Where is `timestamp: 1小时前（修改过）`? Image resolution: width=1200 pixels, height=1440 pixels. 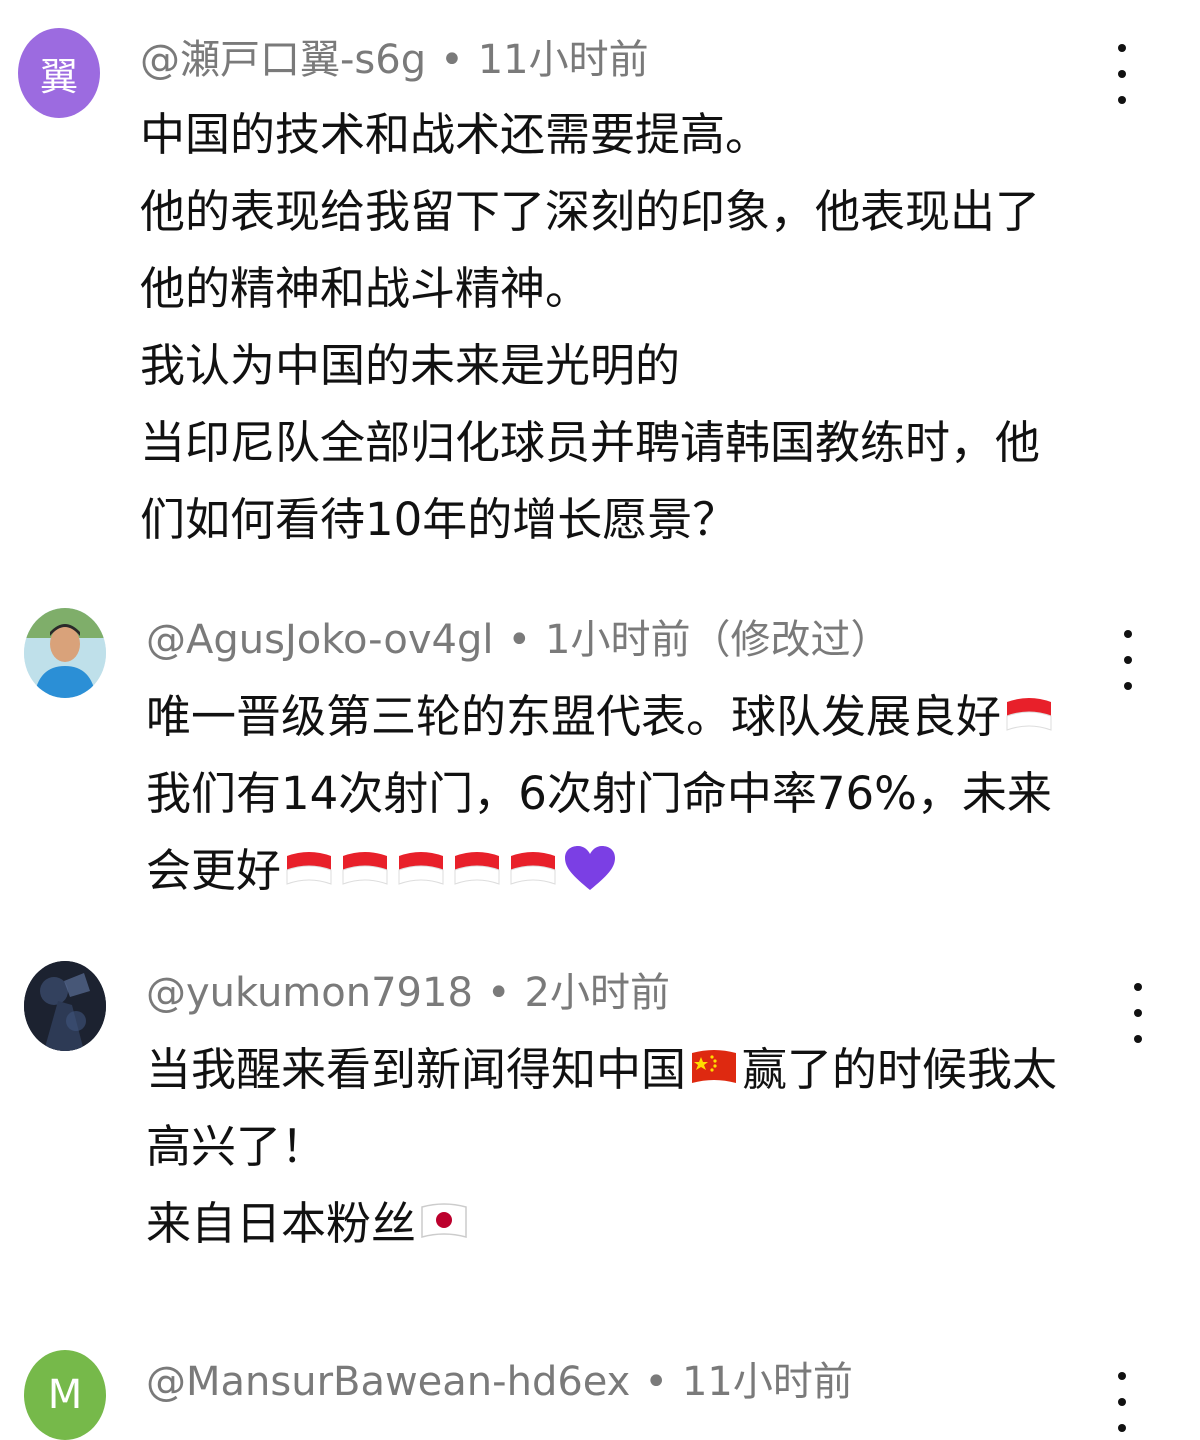
timestamp: 1小时前（修改过） is located at coordinates (718, 640).